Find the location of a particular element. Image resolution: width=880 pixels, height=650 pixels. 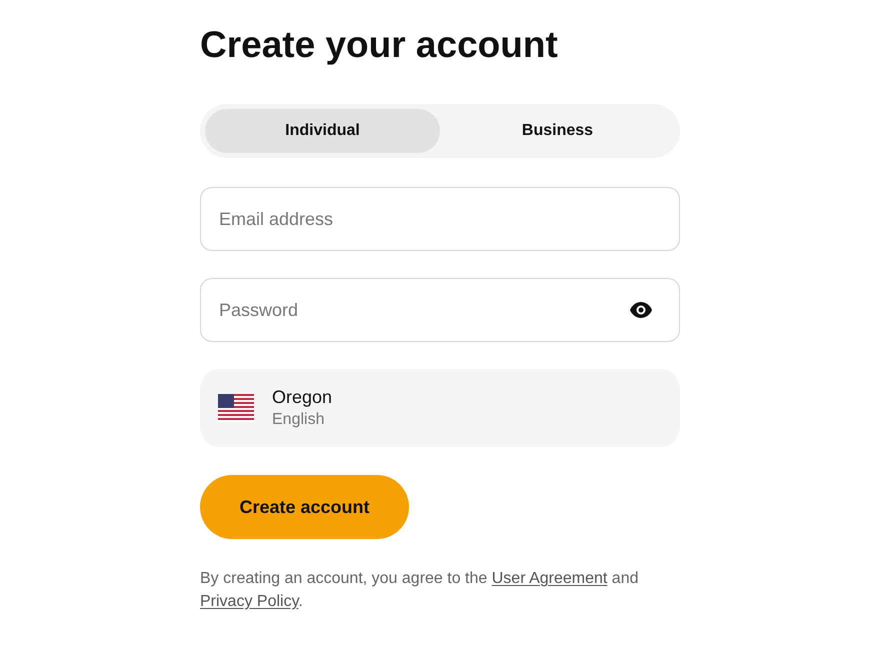

region-language: English is located at coordinates (299, 420).